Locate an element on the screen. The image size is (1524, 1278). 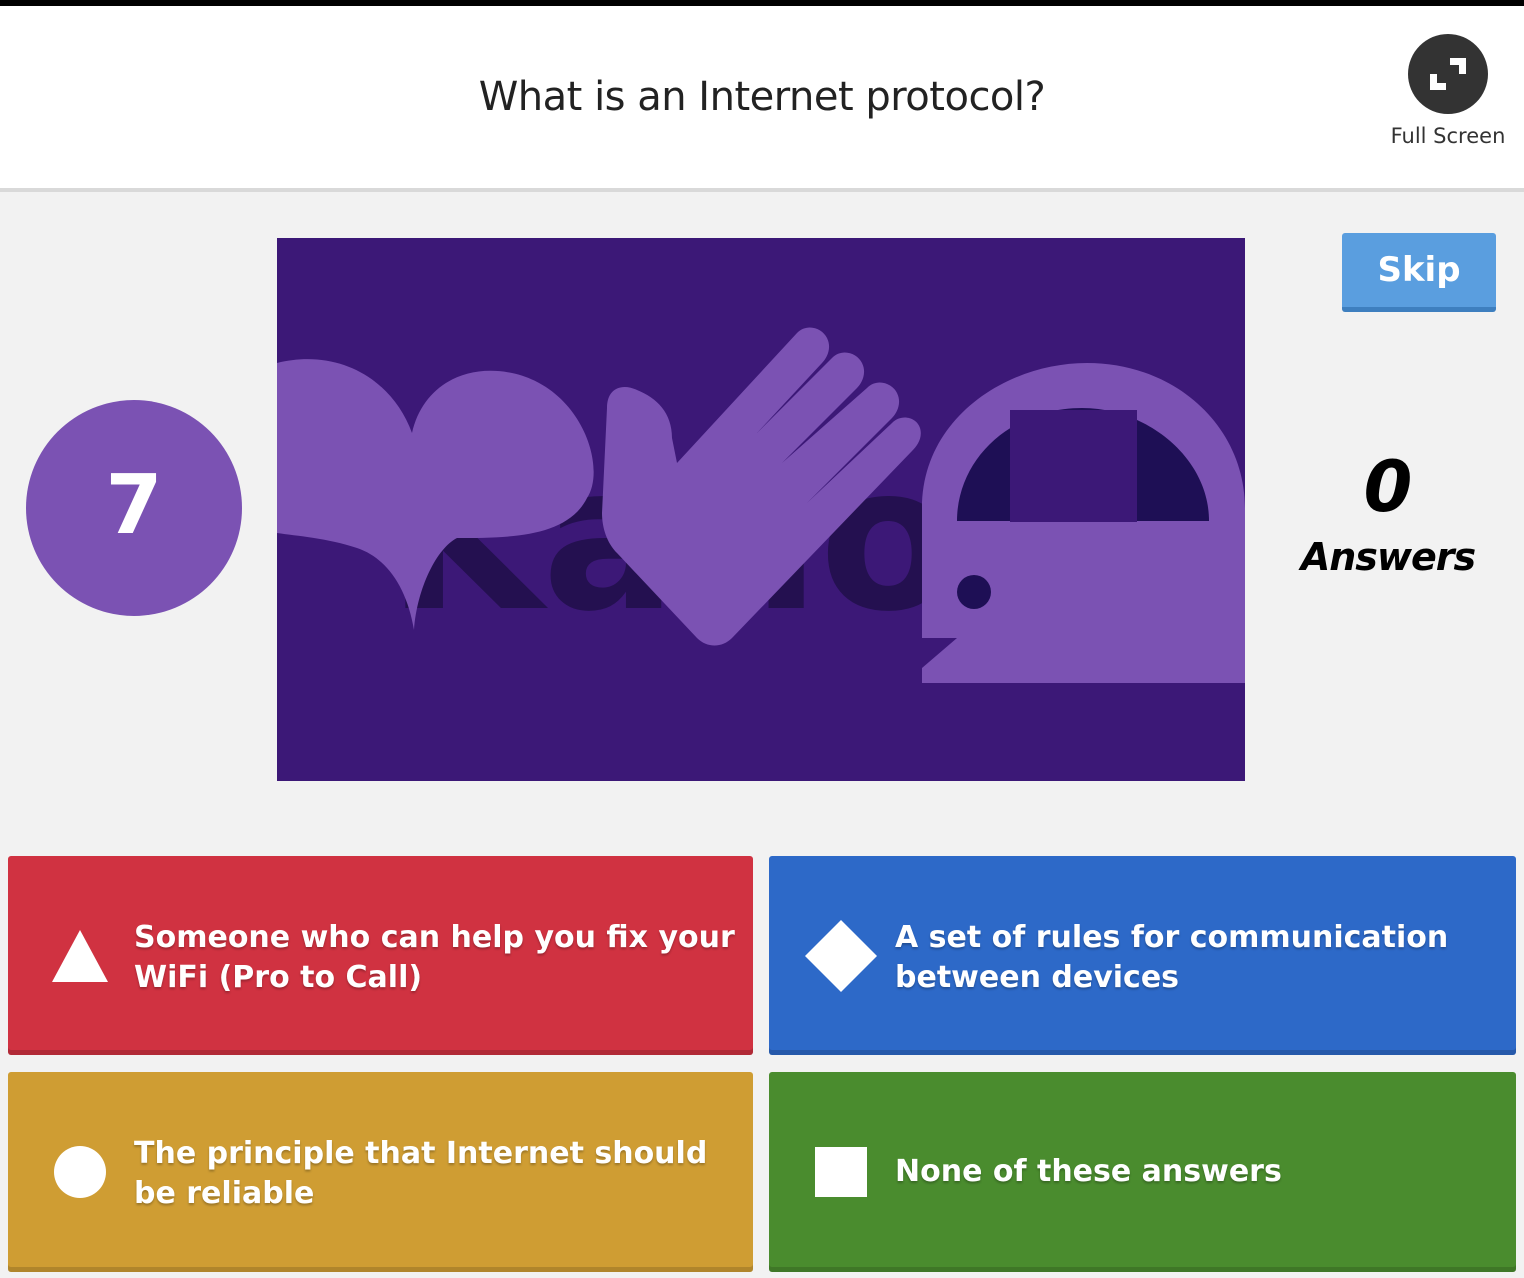
fullscreen-button is located at coordinates (1448, 74).